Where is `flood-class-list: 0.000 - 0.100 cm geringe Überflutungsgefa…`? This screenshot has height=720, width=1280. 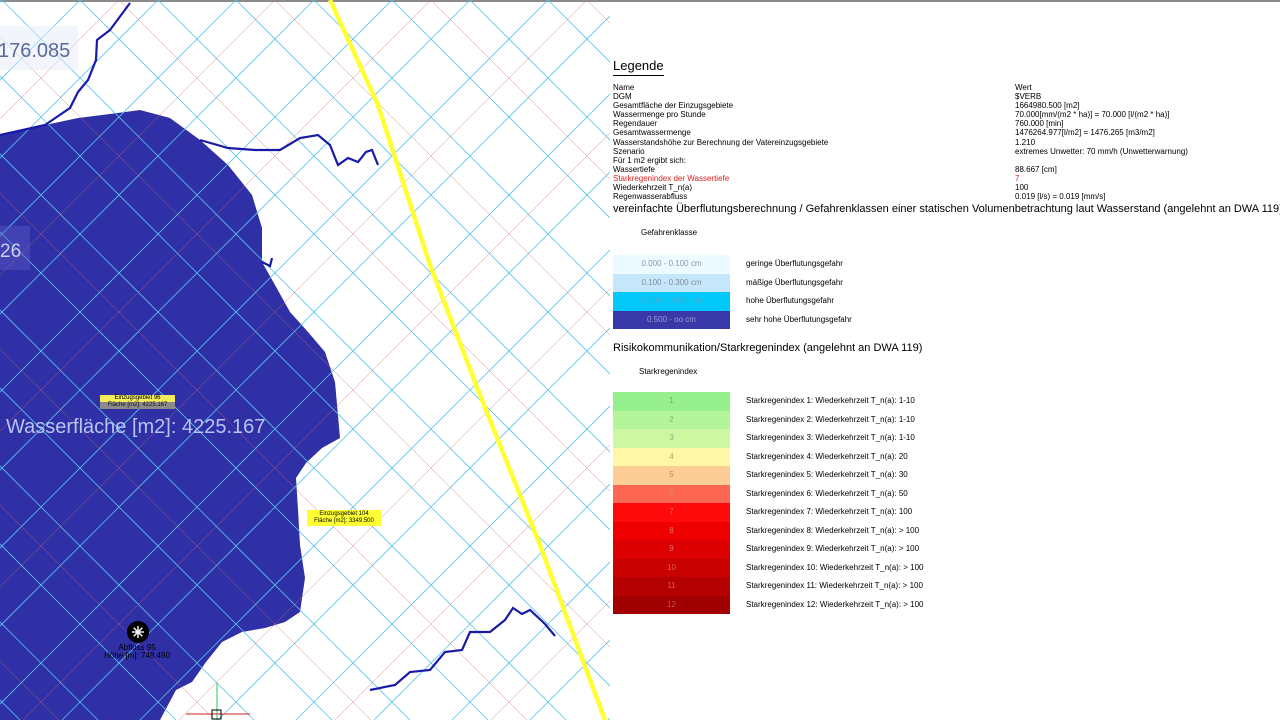
flood-class-list: 0.000 - 0.100 cm geringe Überflutungsgefa… is located at coordinates (946, 292).